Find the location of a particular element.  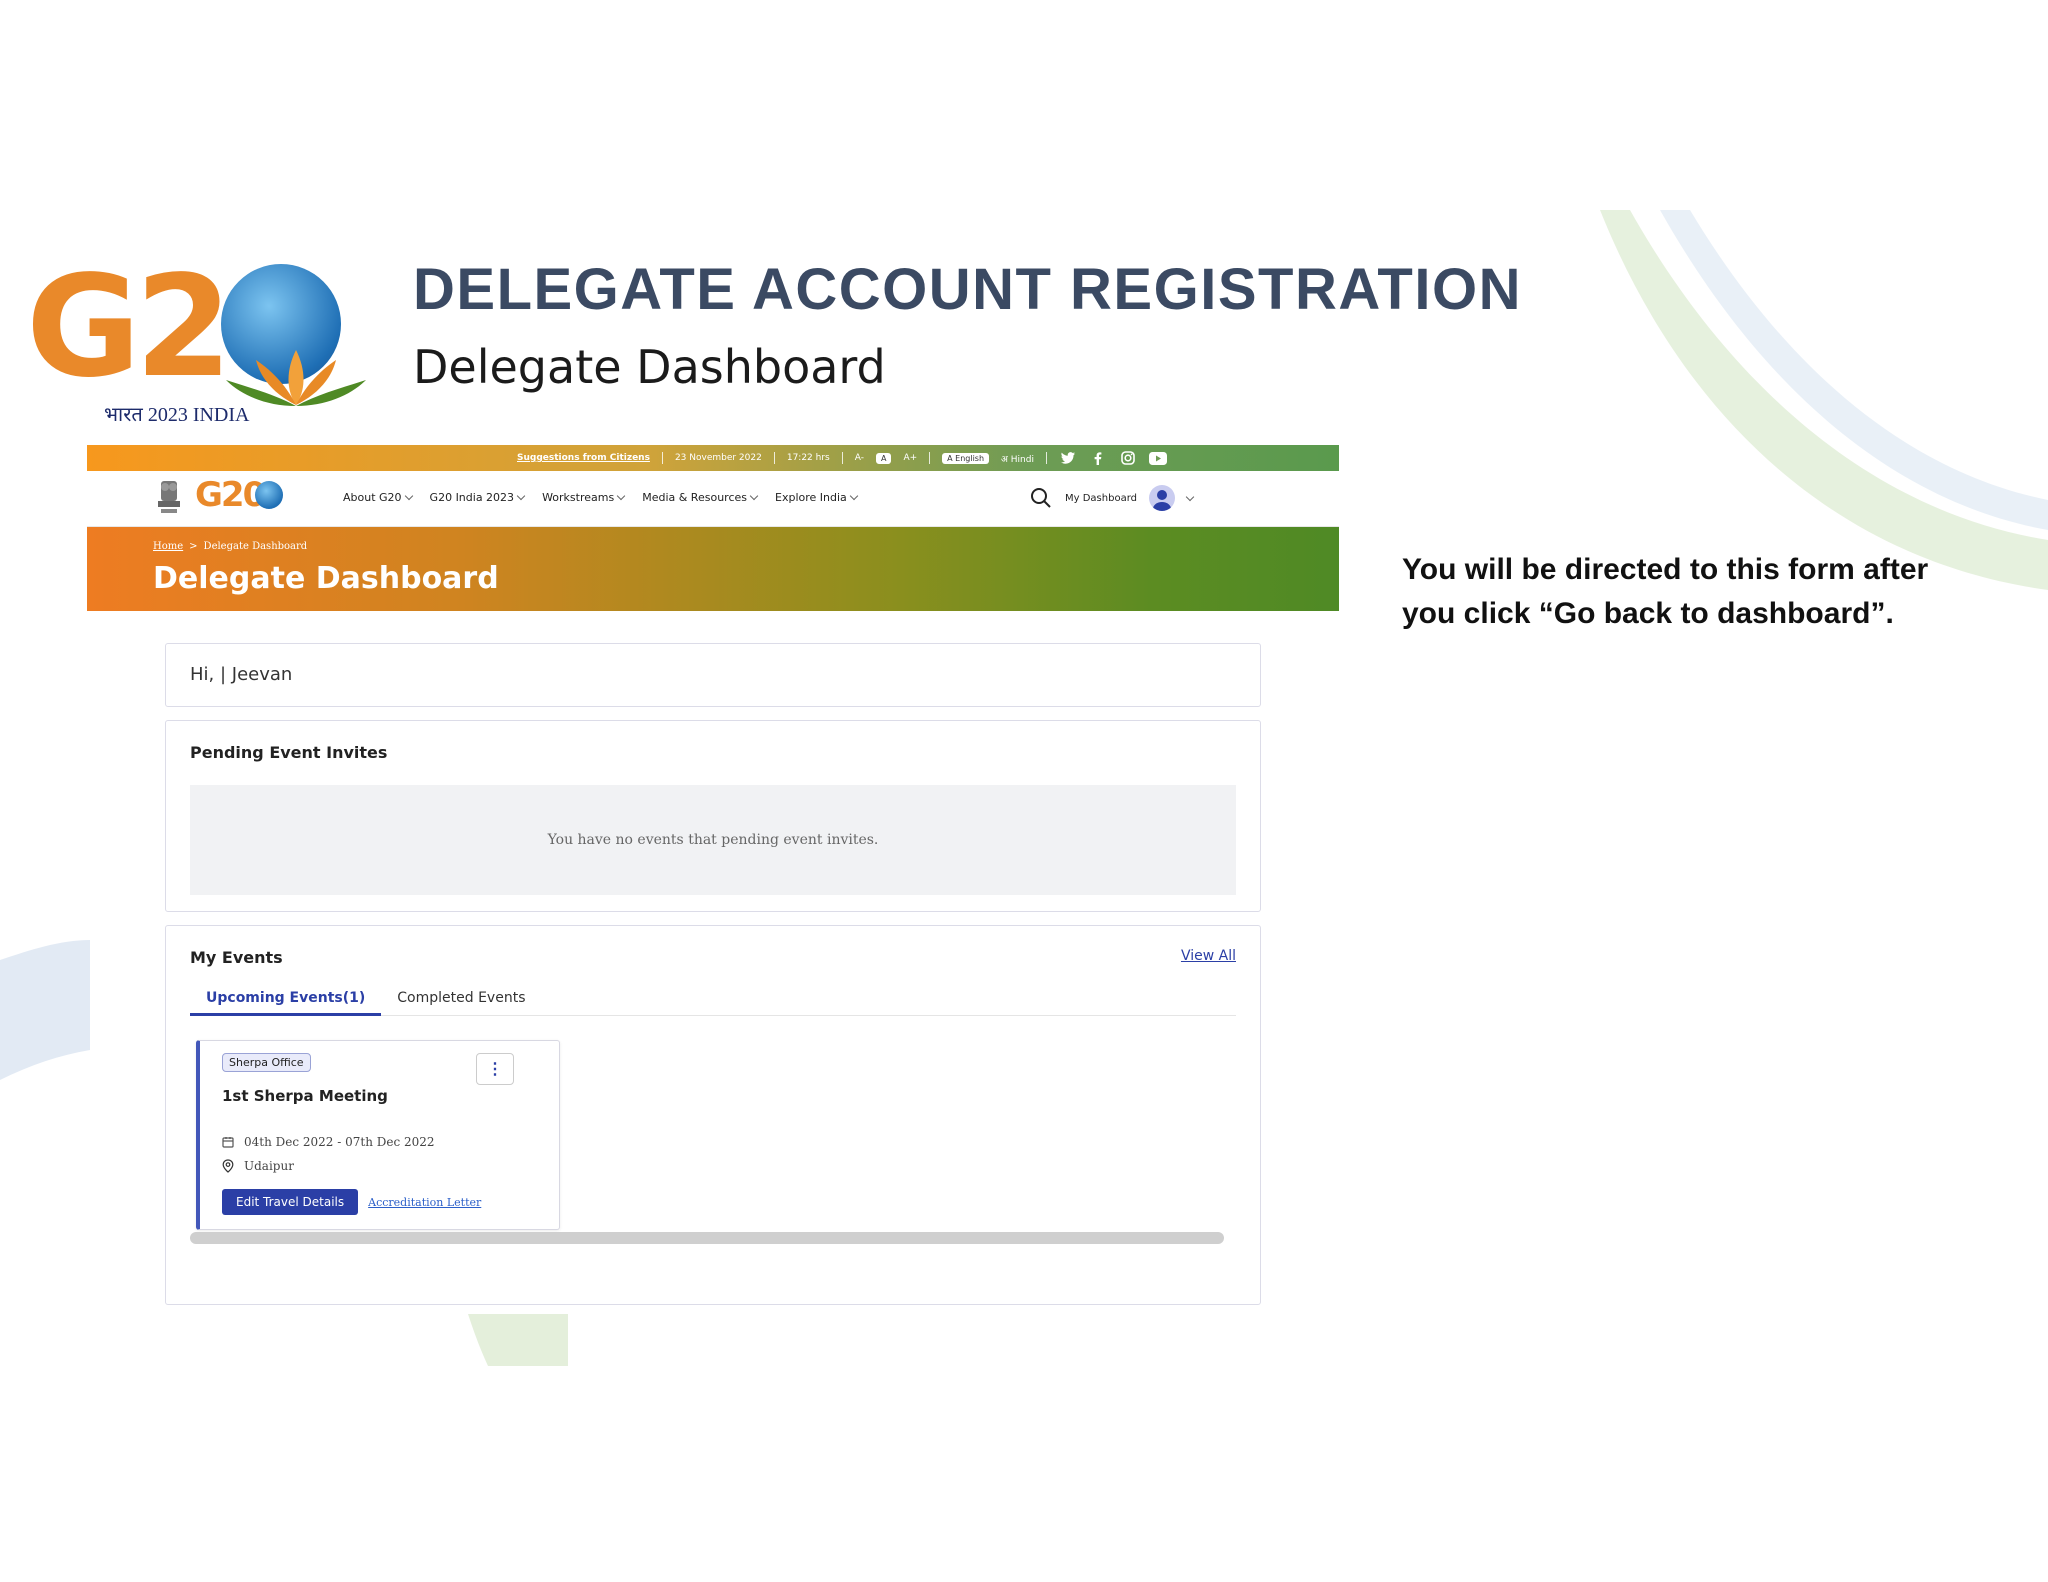

font-decrease-button: A- is located at coordinates (859, 458).